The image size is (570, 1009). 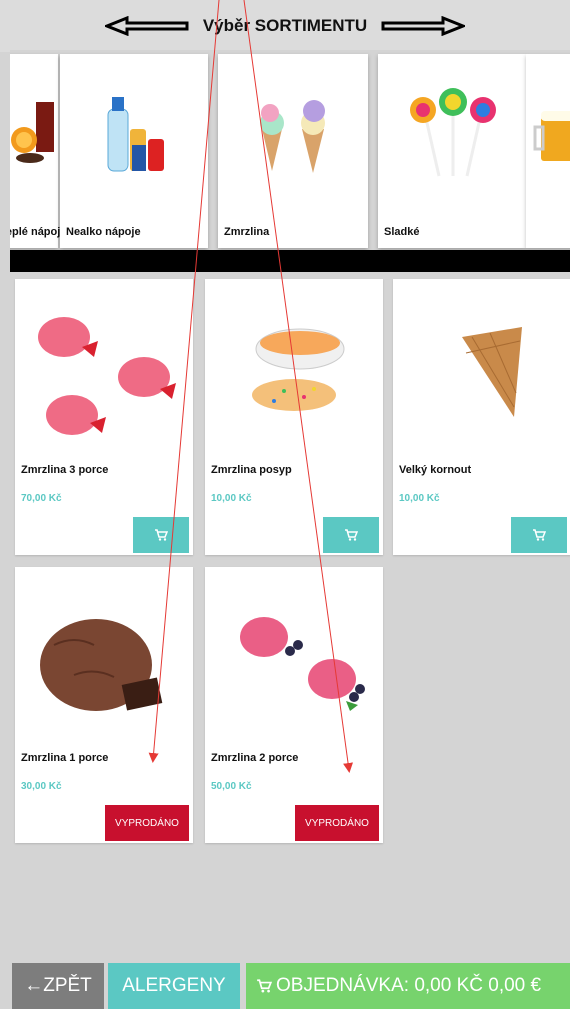 I want to click on category-card-ice-cream: Zmrzlina, so click(x=293, y=151).